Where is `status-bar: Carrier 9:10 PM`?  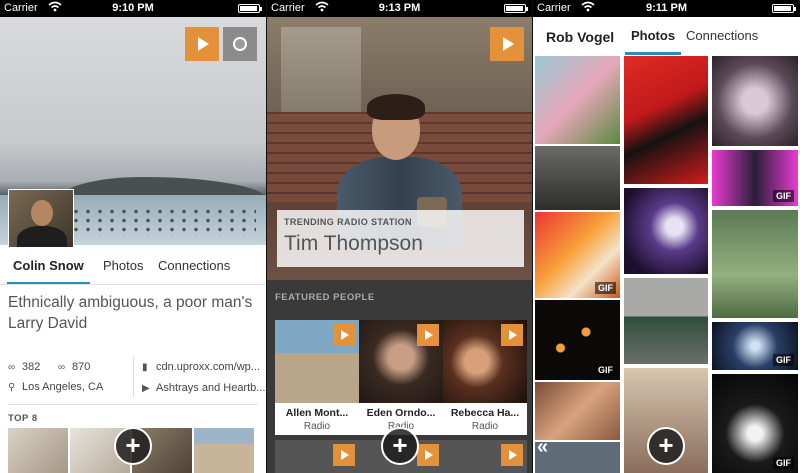 status-bar: Carrier 9:10 PM is located at coordinates (133, 8).